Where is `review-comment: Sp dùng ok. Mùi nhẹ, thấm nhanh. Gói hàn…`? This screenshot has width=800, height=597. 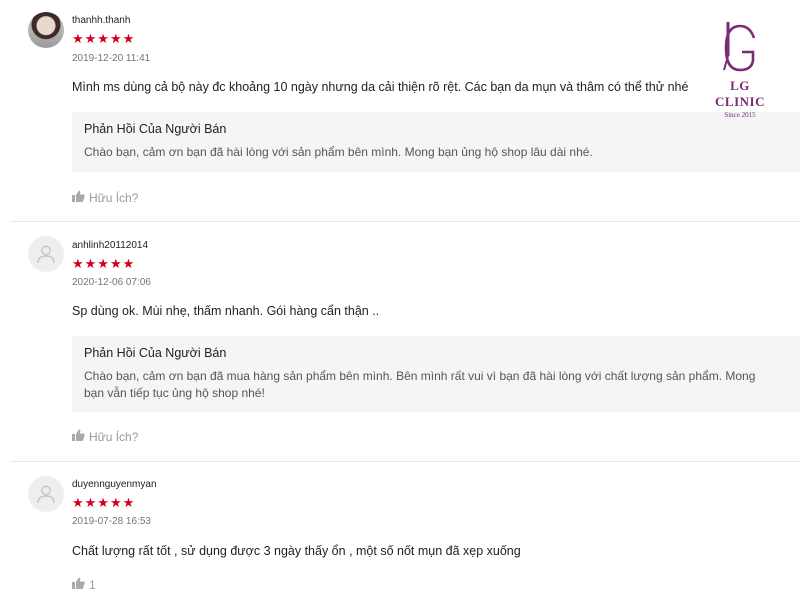
review-comment: Sp dùng ok. Mùi nhẹ, thấm nhanh. Gói hàn… is located at coordinates (226, 311).